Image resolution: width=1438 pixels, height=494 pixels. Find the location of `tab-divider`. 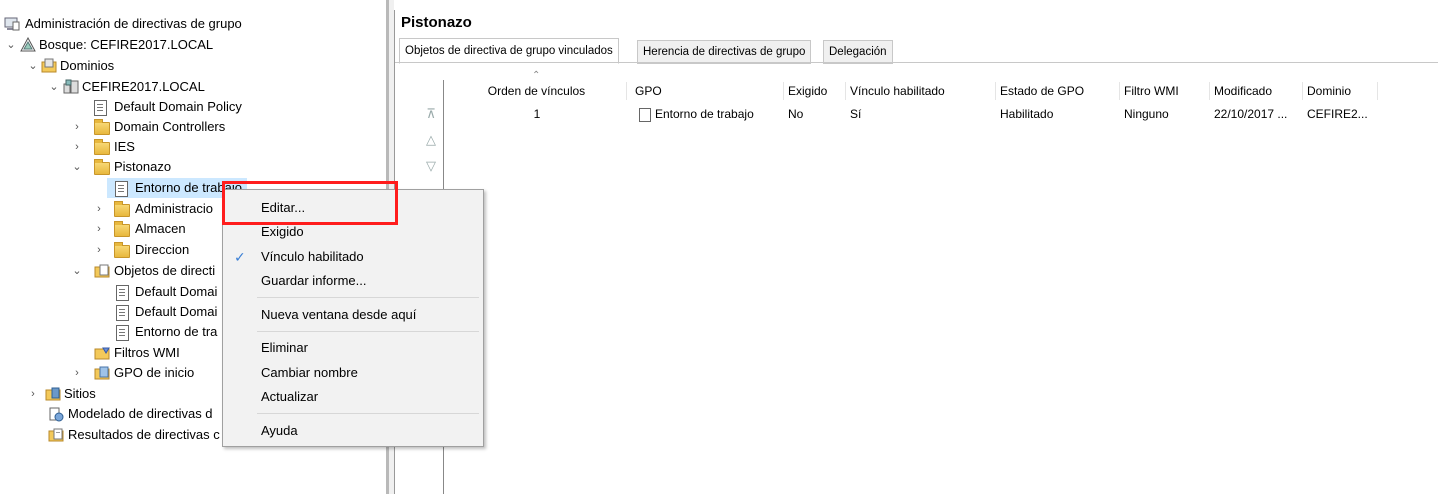

tab-divider is located at coordinates (916, 62).